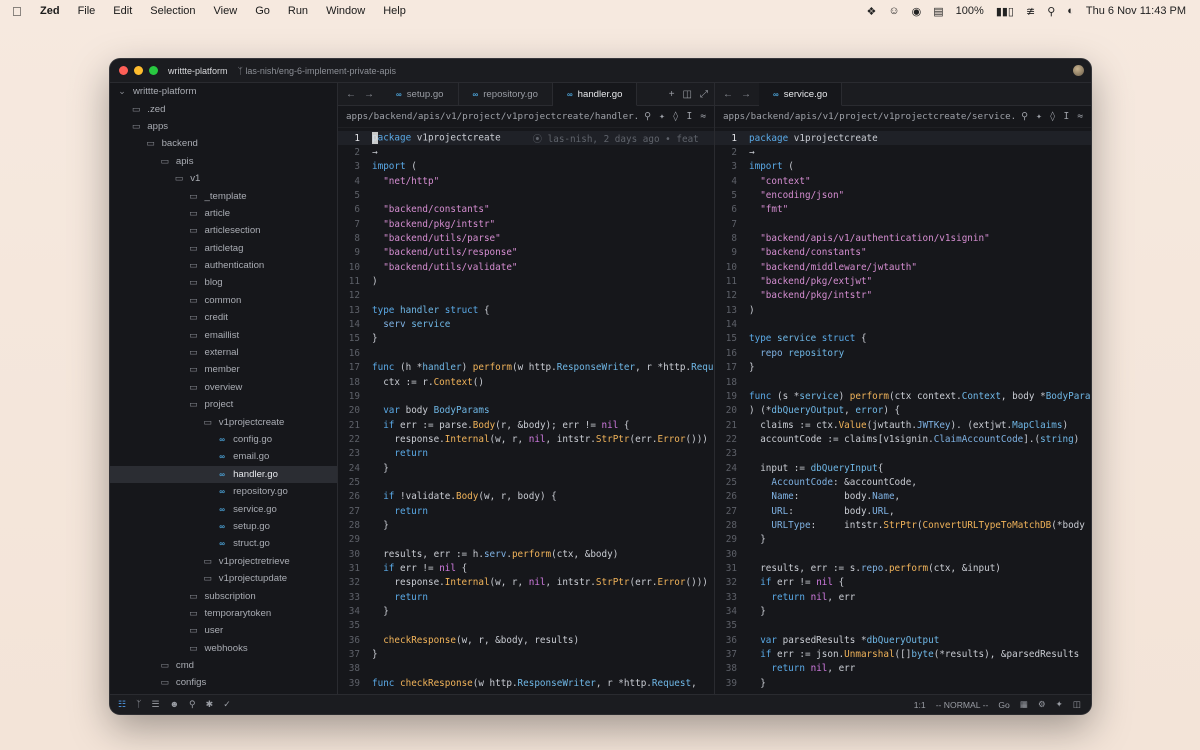 The image size is (1200, 750). I want to click on code-line: 4 "net/http", so click(526, 181).